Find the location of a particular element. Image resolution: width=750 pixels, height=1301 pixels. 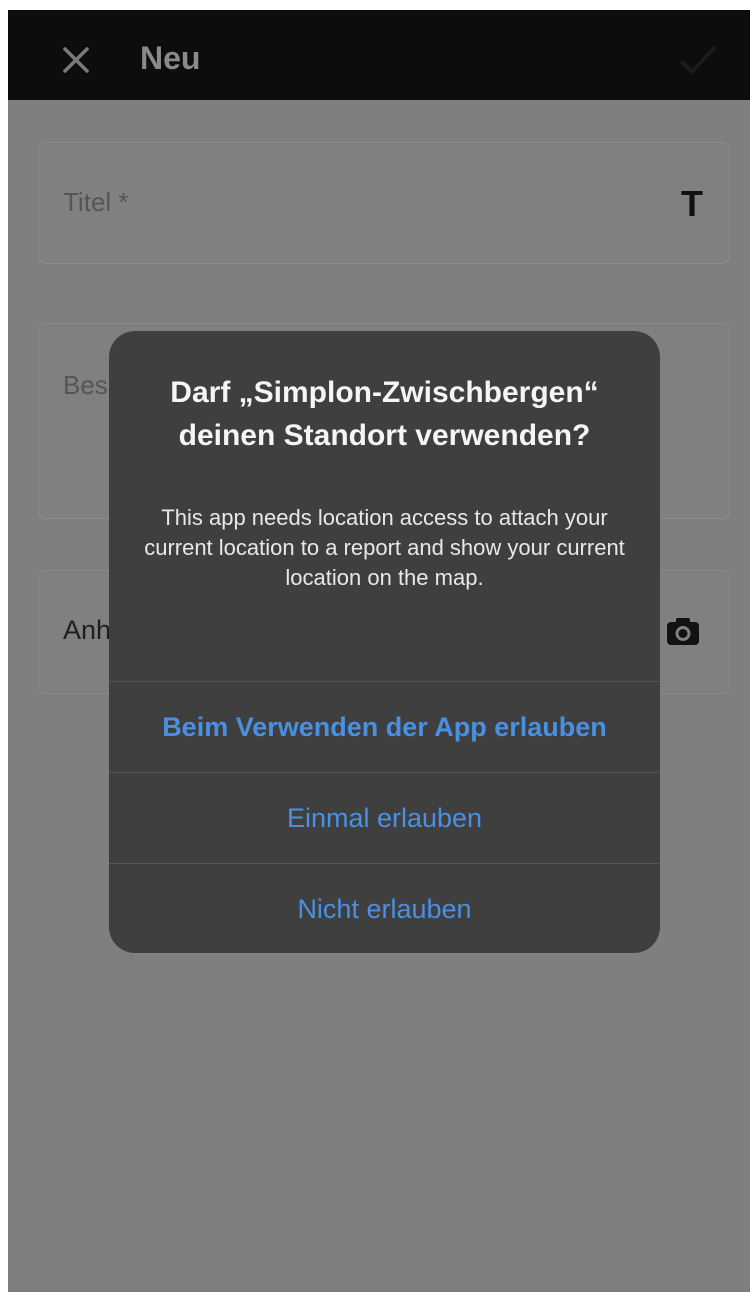

allow-once-button: Einmal erlauben is located at coordinates (384, 817).